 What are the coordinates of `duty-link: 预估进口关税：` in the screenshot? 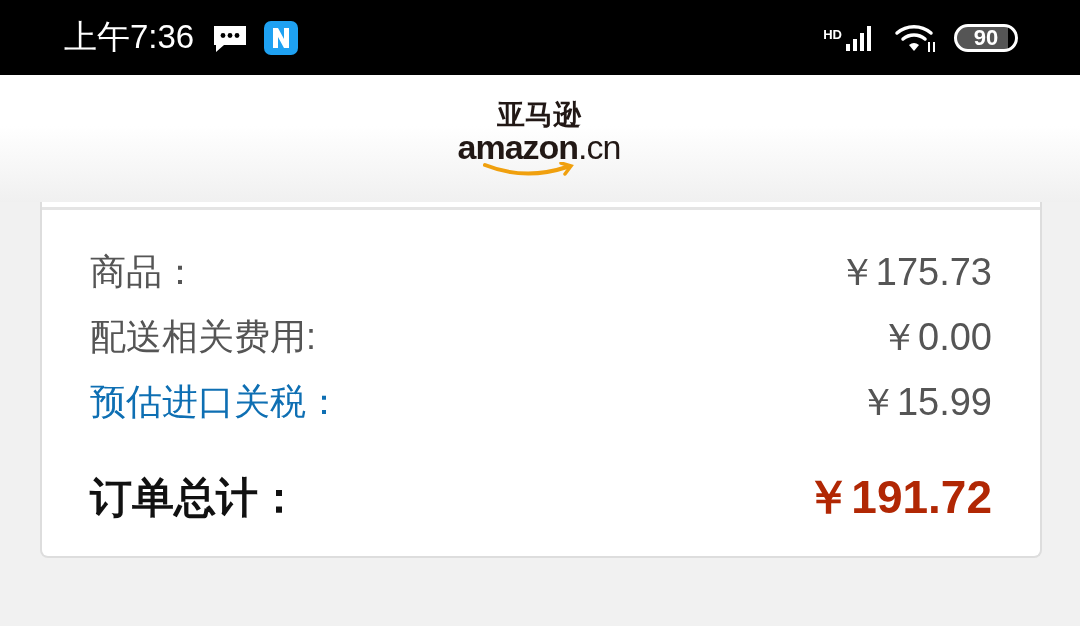 It's located at (216, 402).